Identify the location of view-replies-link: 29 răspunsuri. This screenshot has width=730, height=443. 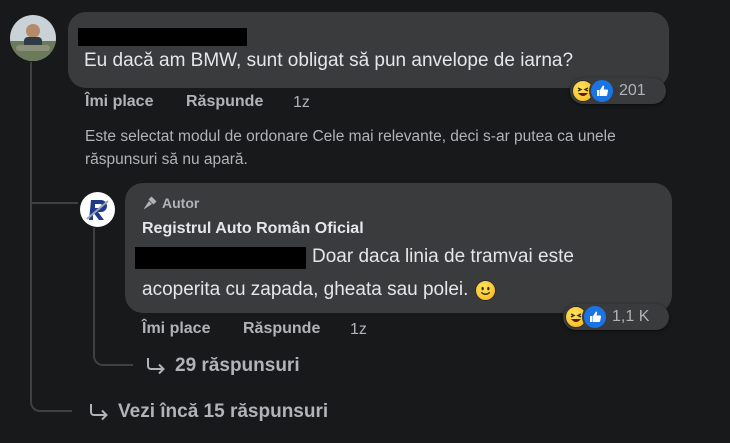
(222, 366).